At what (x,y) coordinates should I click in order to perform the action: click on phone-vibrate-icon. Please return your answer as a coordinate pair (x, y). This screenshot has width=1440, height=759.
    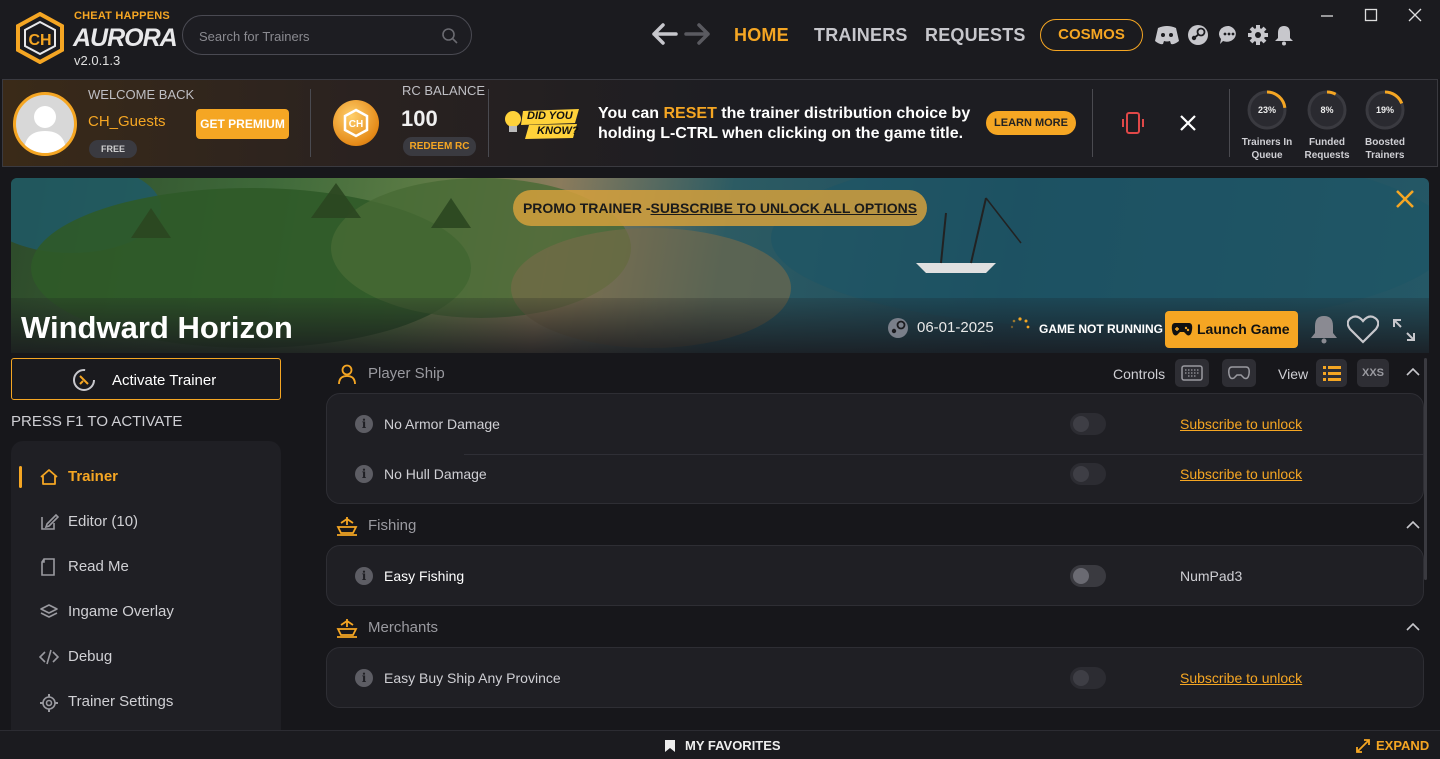
    Looking at the image, I should click on (1134, 123).